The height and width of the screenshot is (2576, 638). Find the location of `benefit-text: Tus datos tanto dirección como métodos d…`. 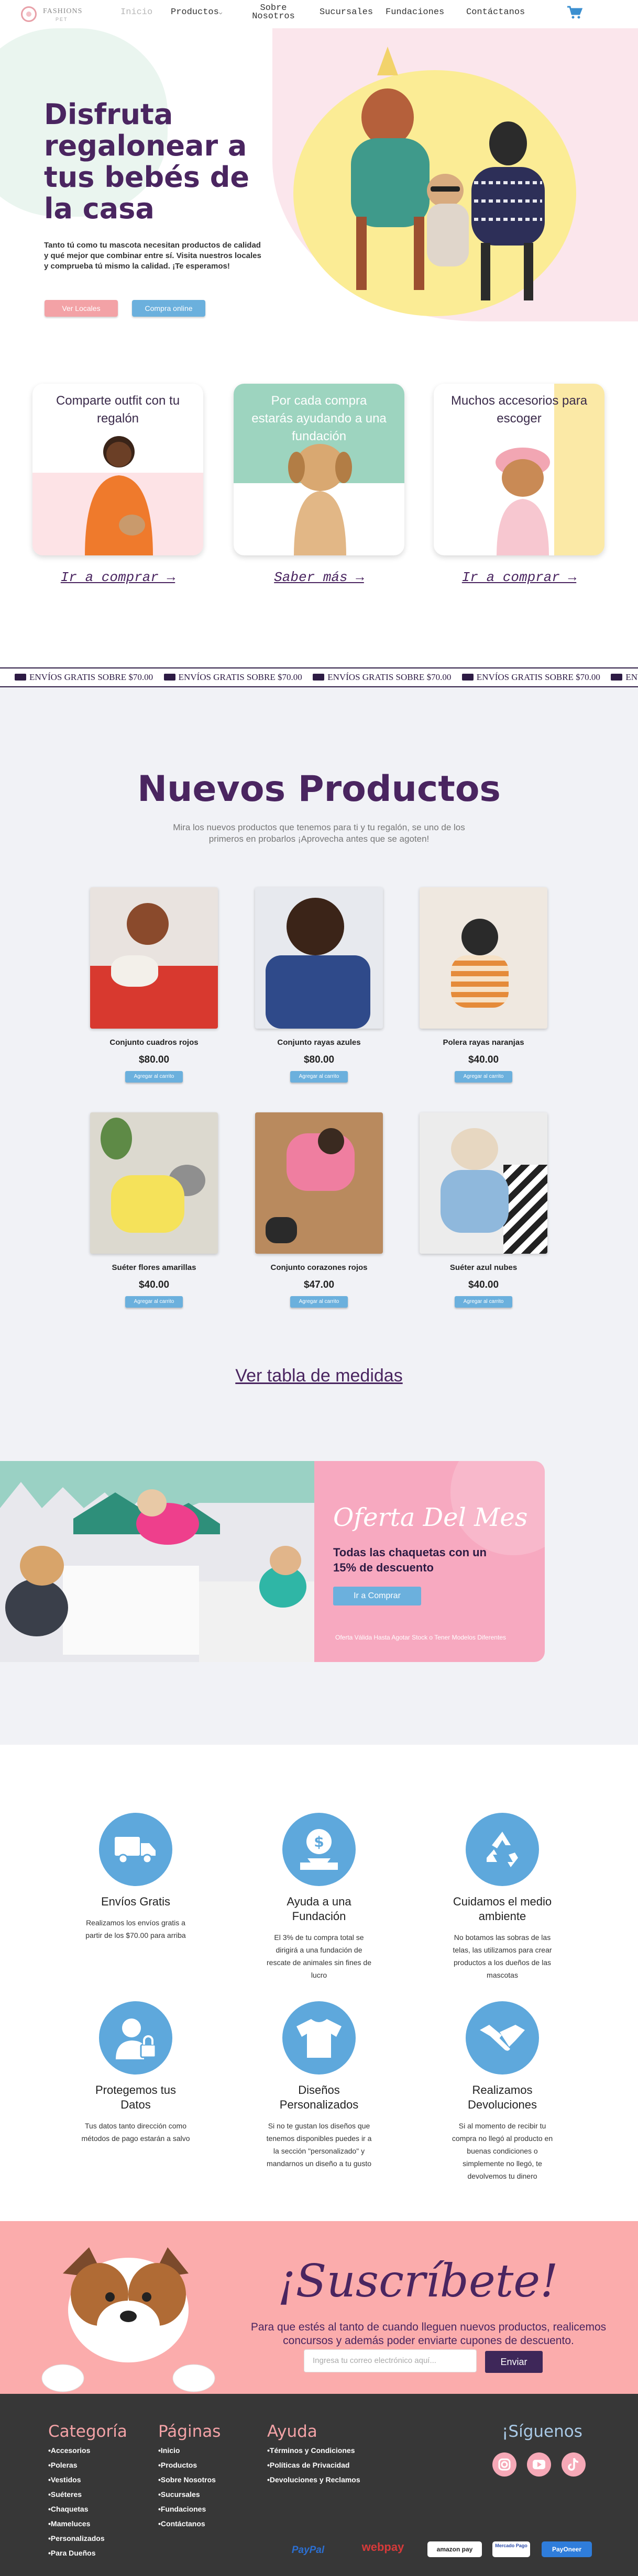

benefit-text: Tus datos tanto dirección como métodos d… is located at coordinates (135, 2132).